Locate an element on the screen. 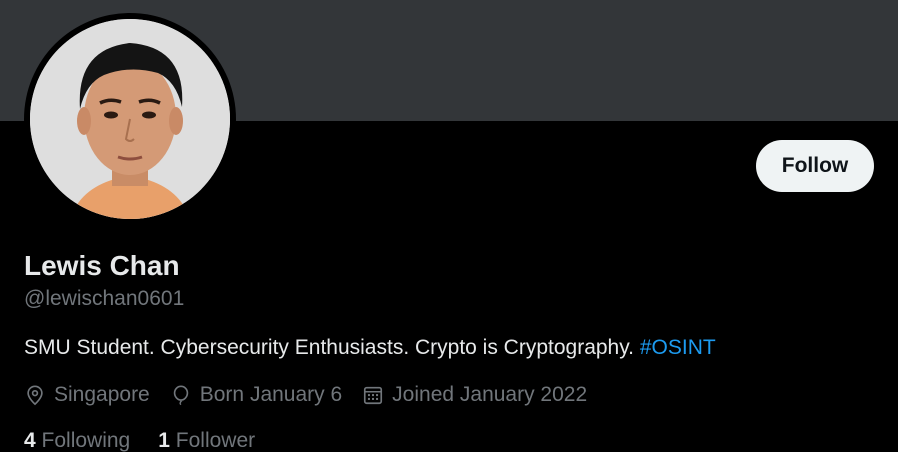 The image size is (898, 452). profile-handle: @lewischan0601 is located at coordinates (104, 298).